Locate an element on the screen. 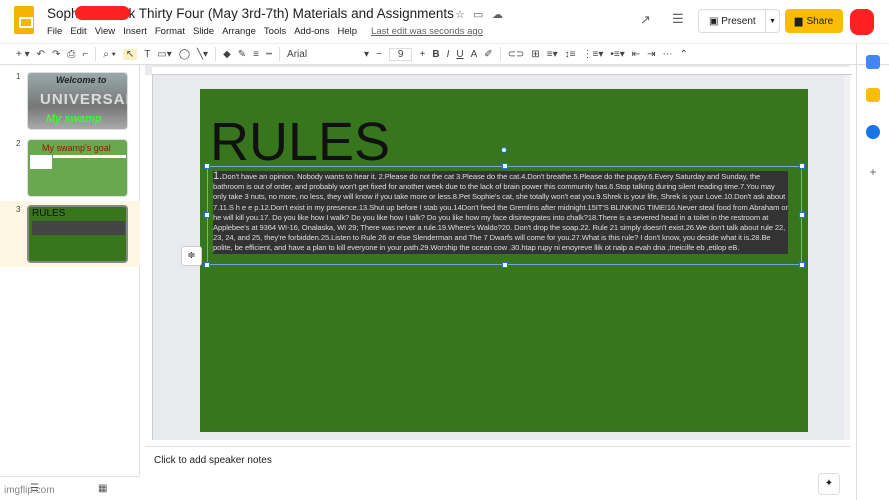 The height and width of the screenshot is (500, 889). present-dropdown: ▼ is located at coordinates (772, 21).